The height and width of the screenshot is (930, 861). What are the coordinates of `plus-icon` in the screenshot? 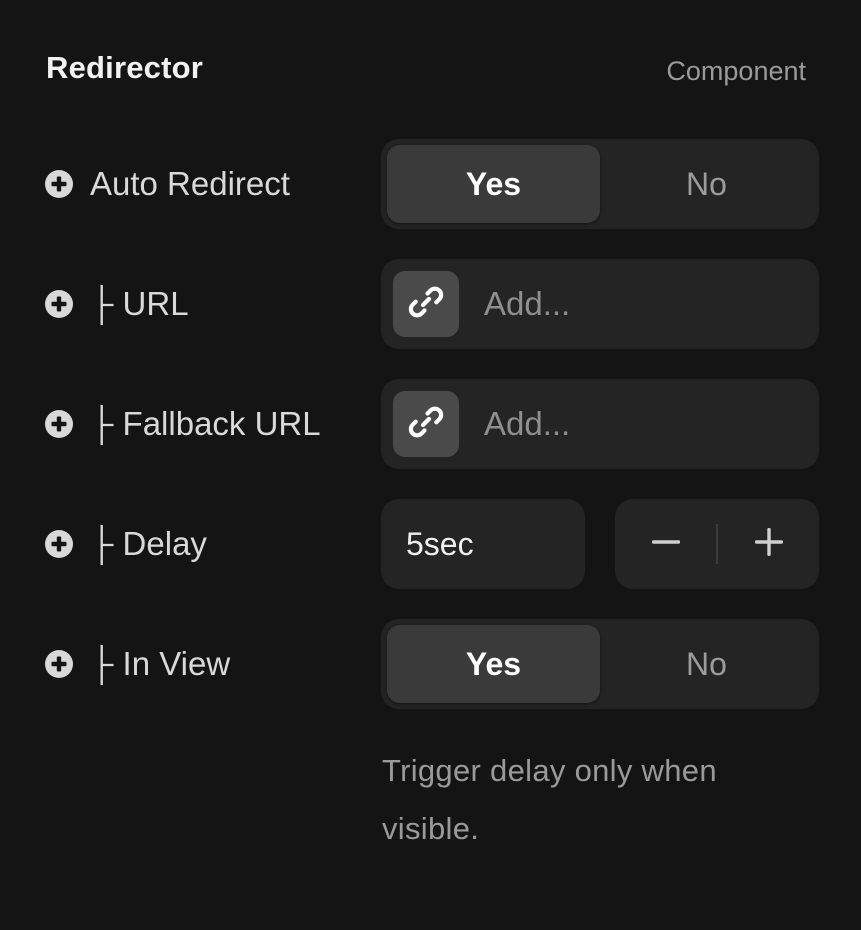 It's located at (769, 544).